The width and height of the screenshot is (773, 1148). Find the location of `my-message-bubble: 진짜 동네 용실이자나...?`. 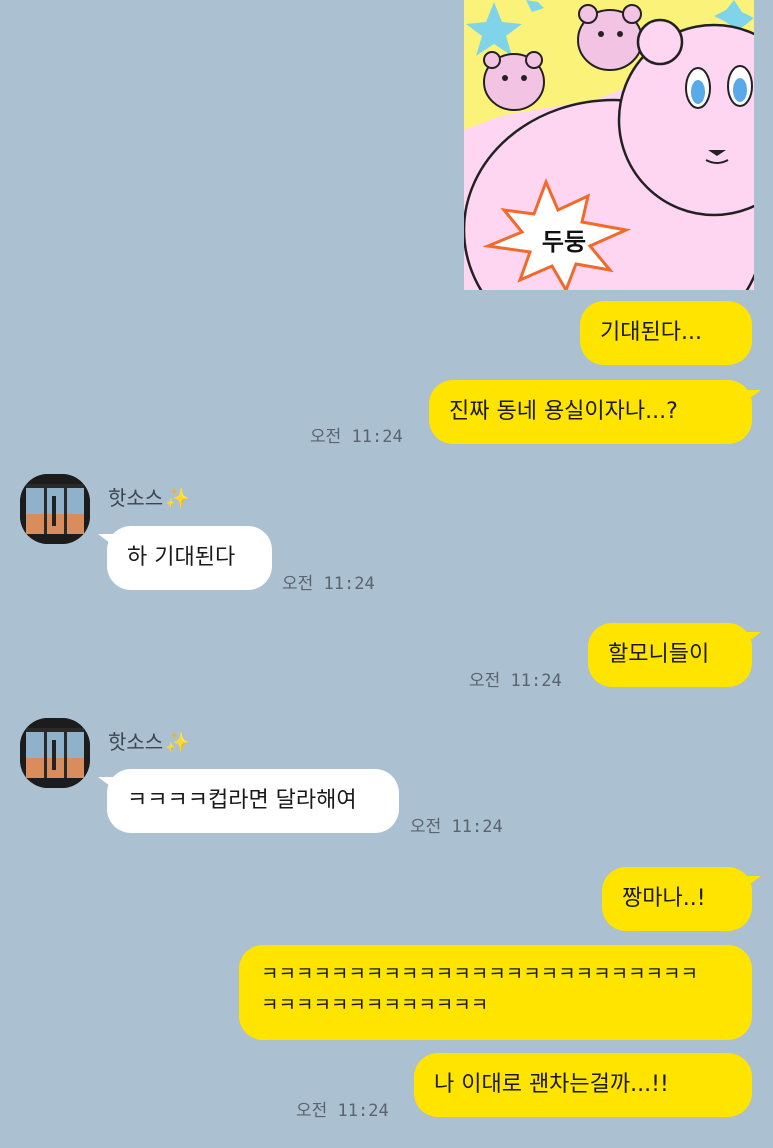

my-message-bubble: 진짜 동네 용실이자나...? is located at coordinates (590, 412).